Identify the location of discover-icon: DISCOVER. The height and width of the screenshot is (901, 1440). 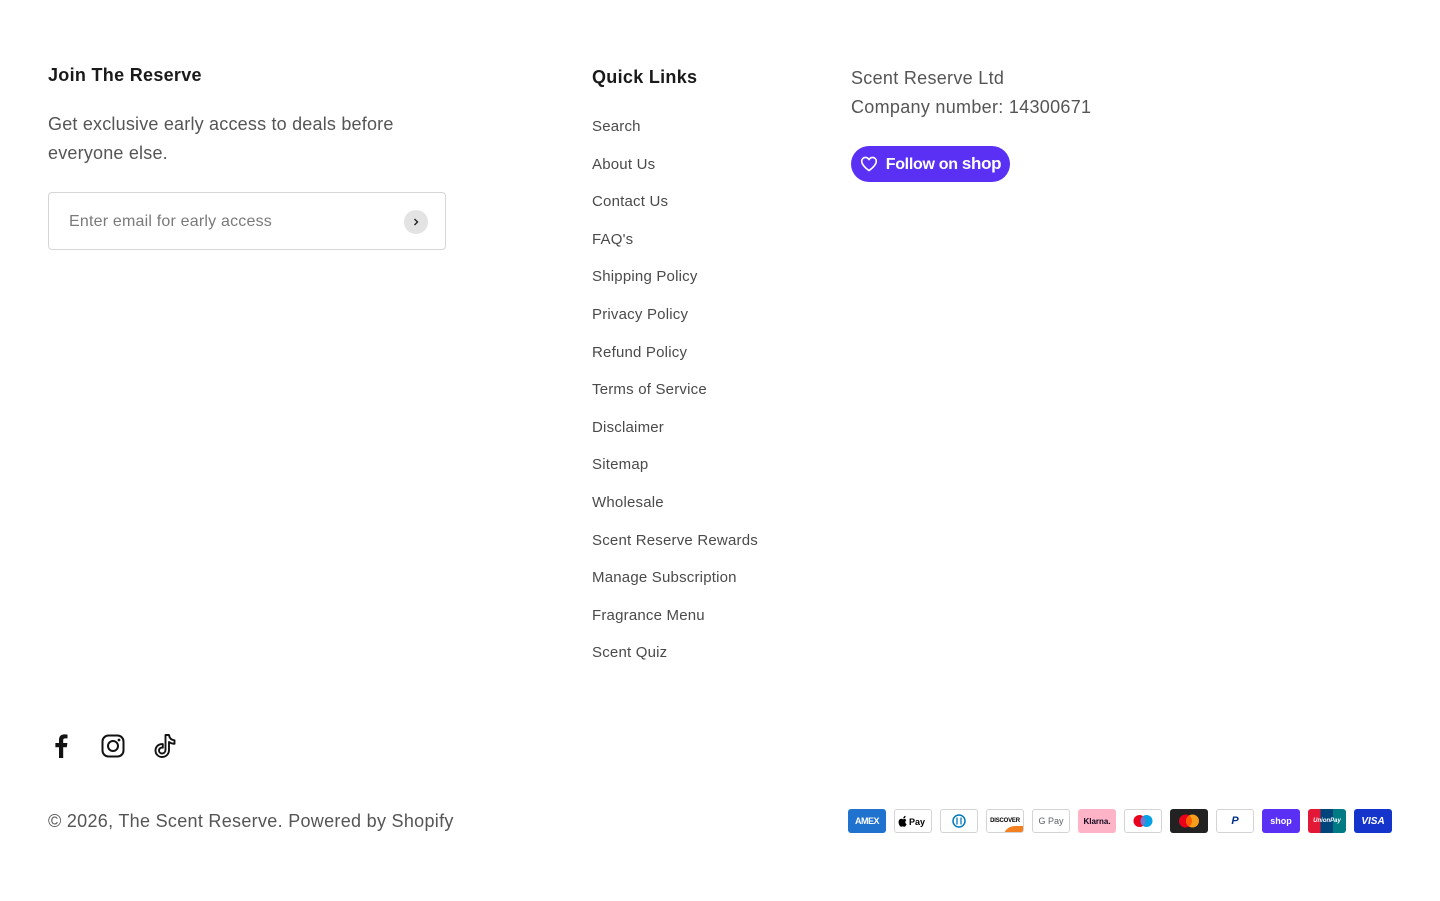
(1005, 821).